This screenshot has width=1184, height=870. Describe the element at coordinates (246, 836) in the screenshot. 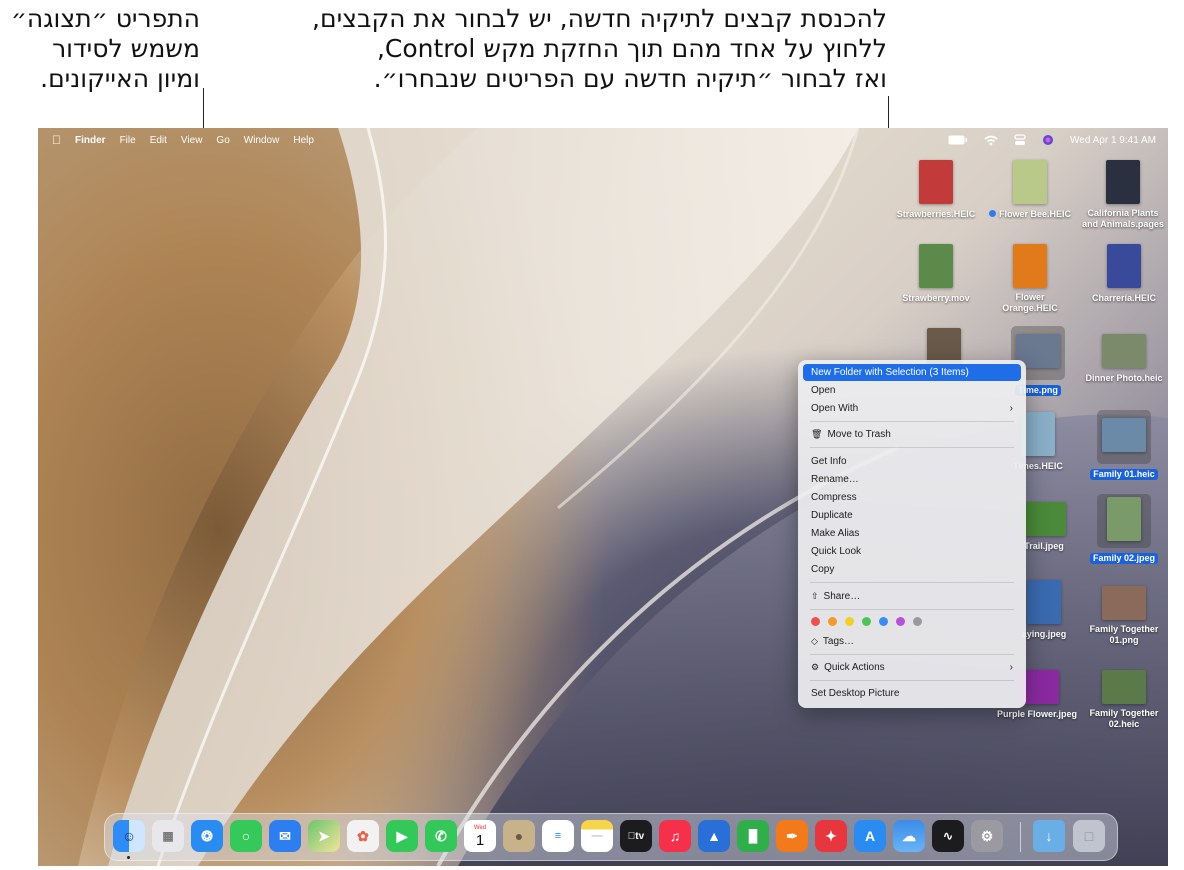

I see `dock-messages-icon: ○` at that location.